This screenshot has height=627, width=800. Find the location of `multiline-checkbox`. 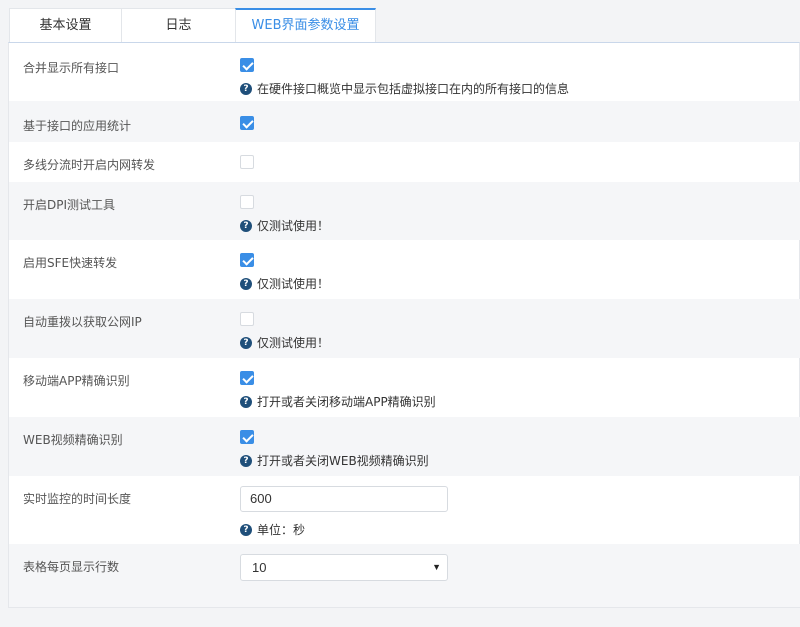

multiline-checkbox is located at coordinates (247, 162).